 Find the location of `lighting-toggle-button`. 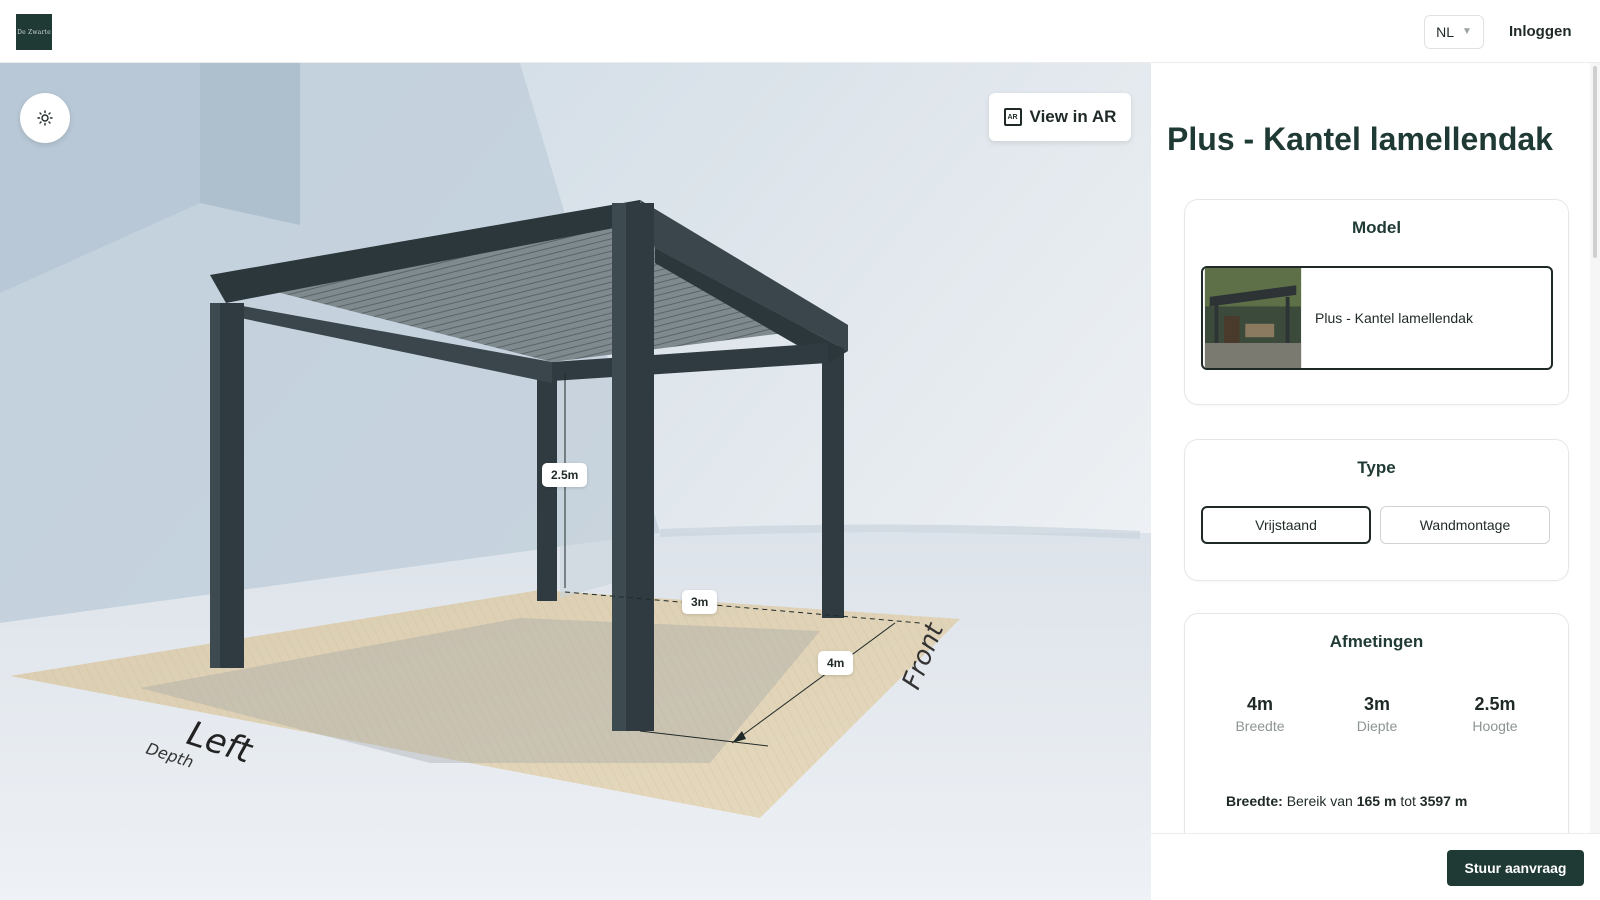

lighting-toggle-button is located at coordinates (45, 118).